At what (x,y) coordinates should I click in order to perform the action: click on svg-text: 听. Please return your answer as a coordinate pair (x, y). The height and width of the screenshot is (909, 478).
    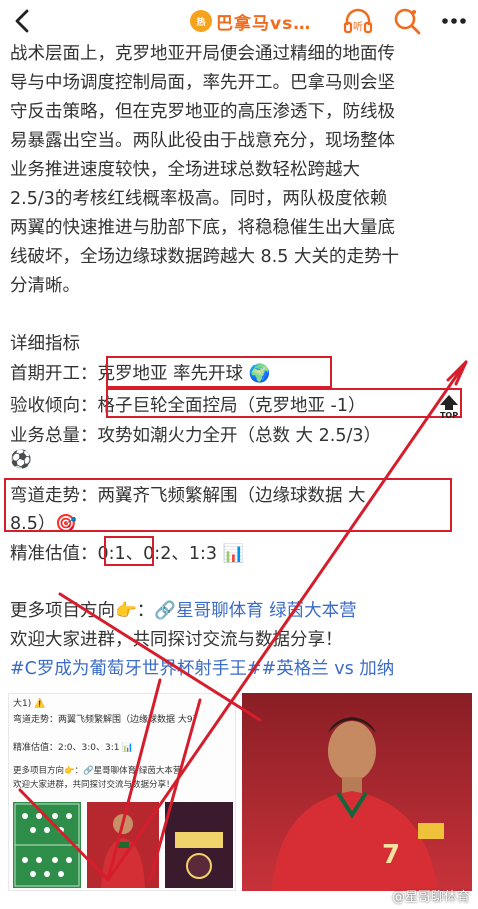
    Looking at the image, I should click on (358, 27).